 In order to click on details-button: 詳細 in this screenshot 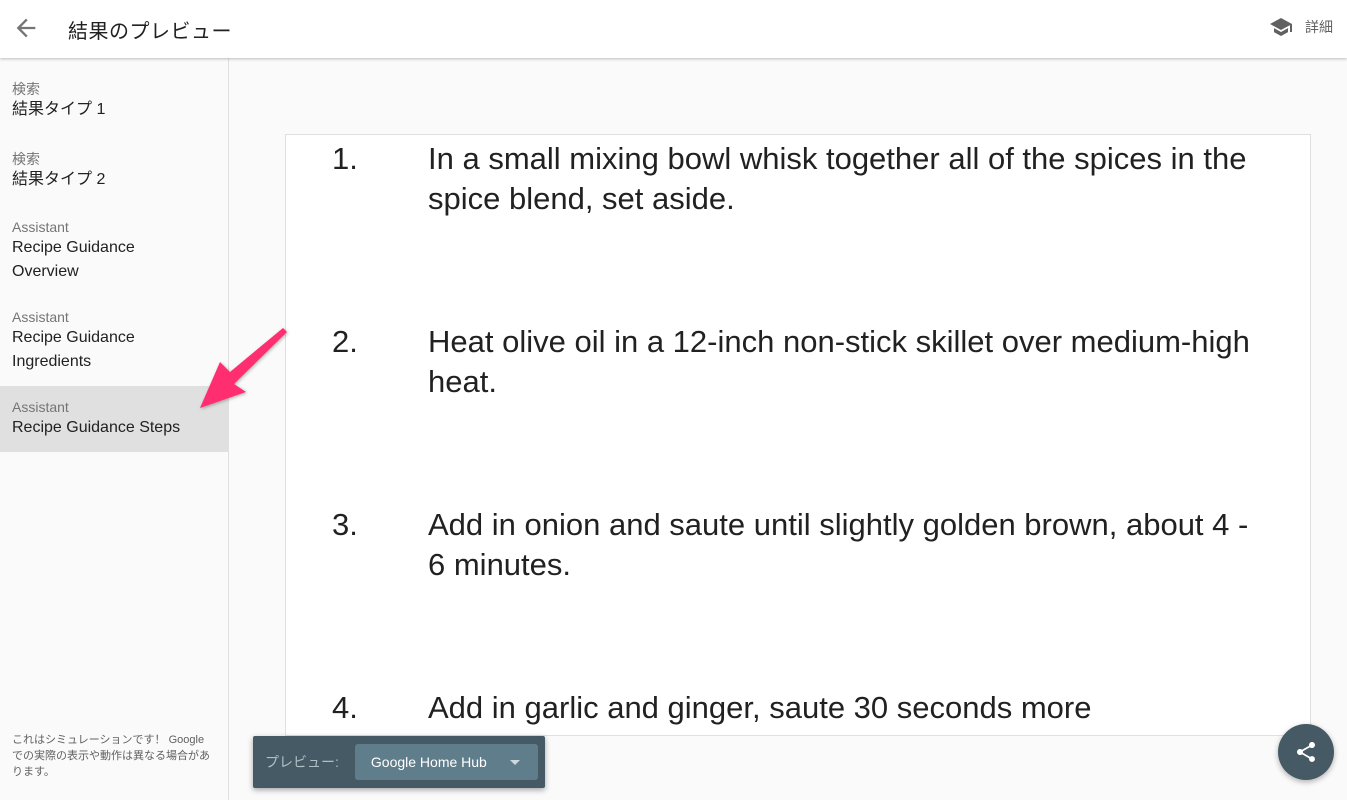, I will do `click(1301, 27)`.